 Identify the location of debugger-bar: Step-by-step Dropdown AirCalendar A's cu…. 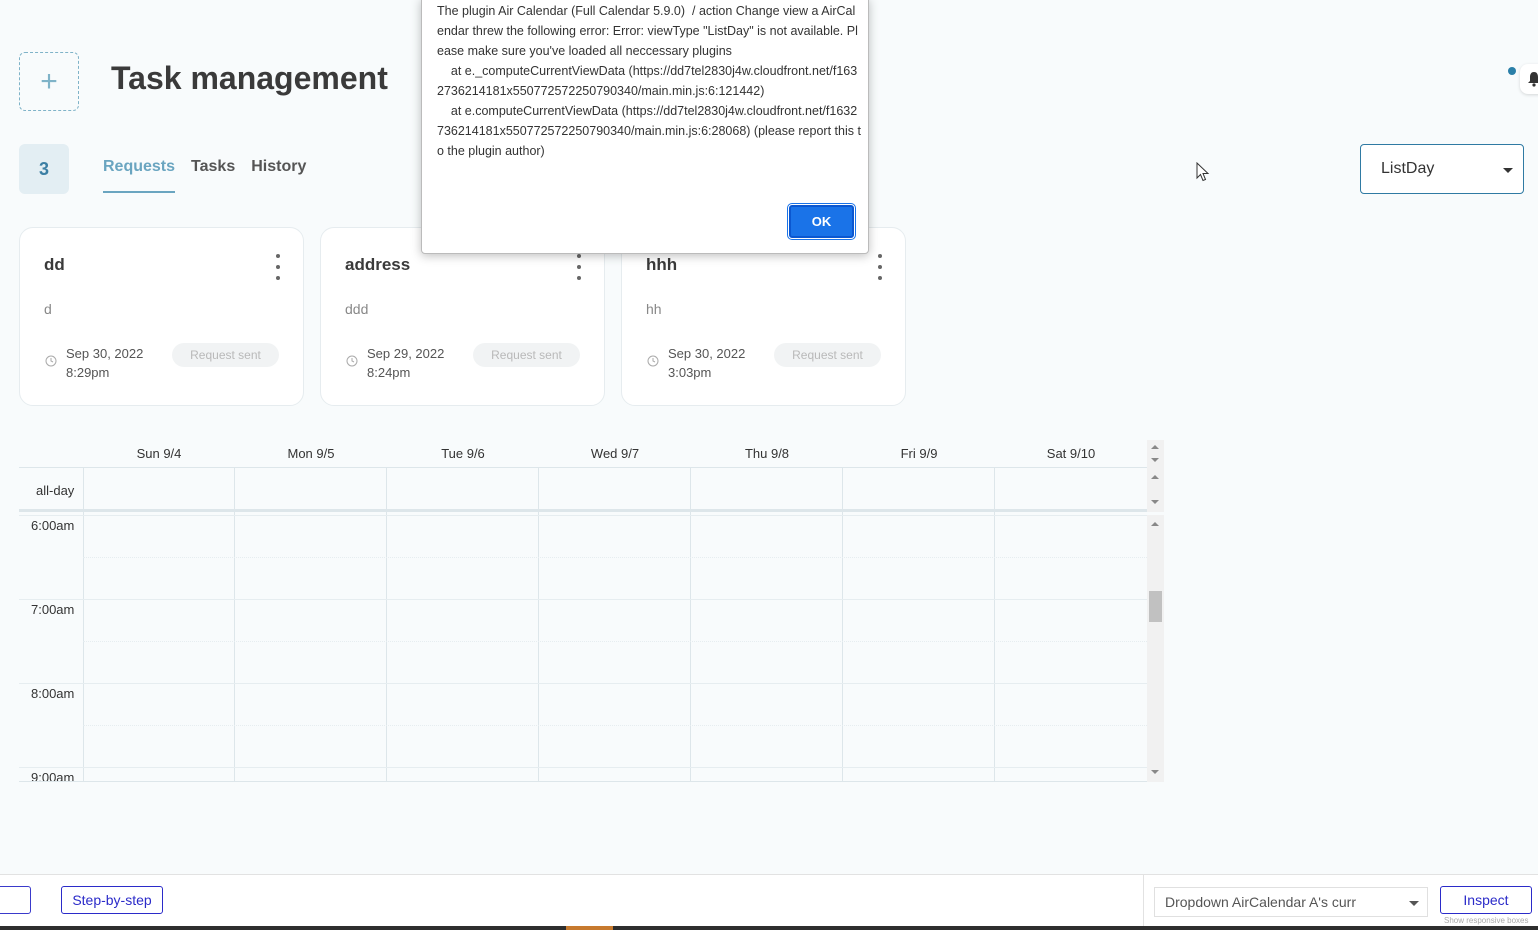
(769, 900).